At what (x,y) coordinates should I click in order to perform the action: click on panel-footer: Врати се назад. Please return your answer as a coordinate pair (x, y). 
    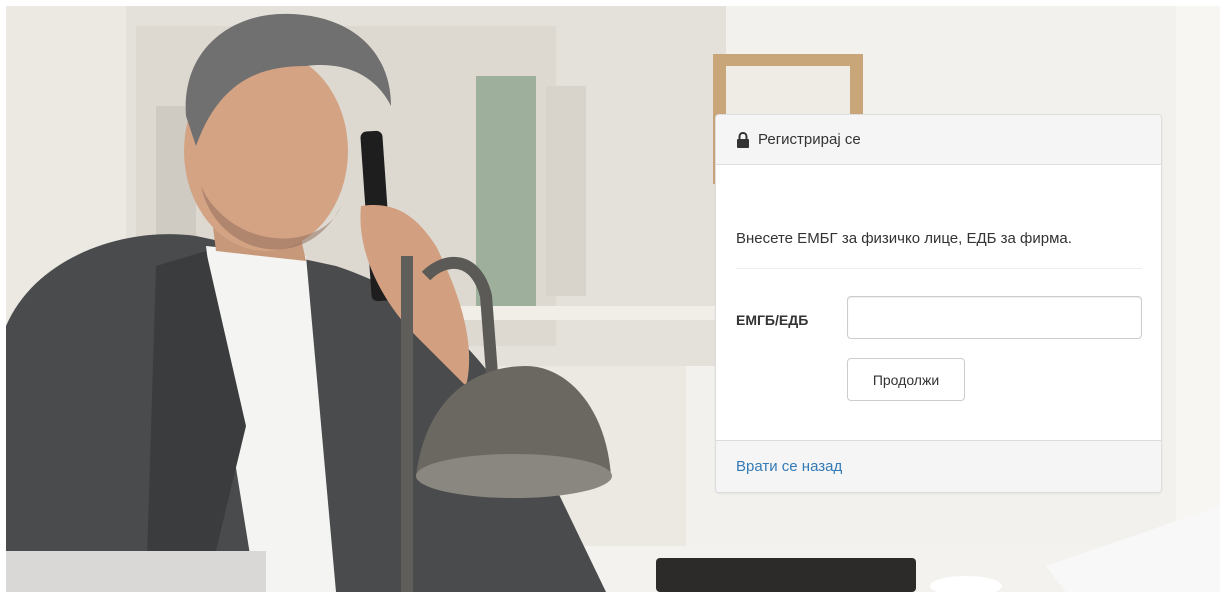
    Looking at the image, I should click on (938, 466).